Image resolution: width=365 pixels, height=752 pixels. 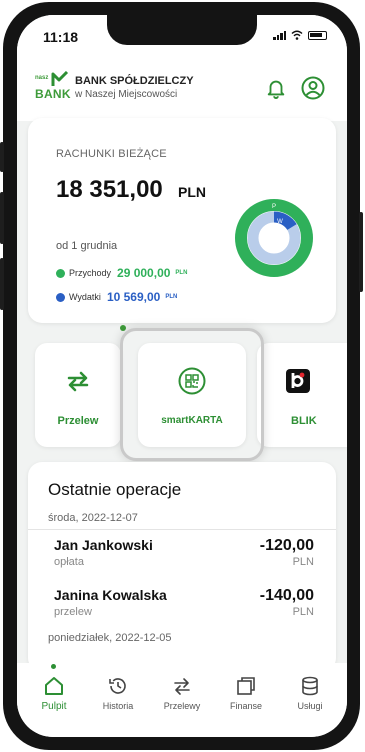 I want to click on income-ring-letter: P, so click(x=274, y=207).